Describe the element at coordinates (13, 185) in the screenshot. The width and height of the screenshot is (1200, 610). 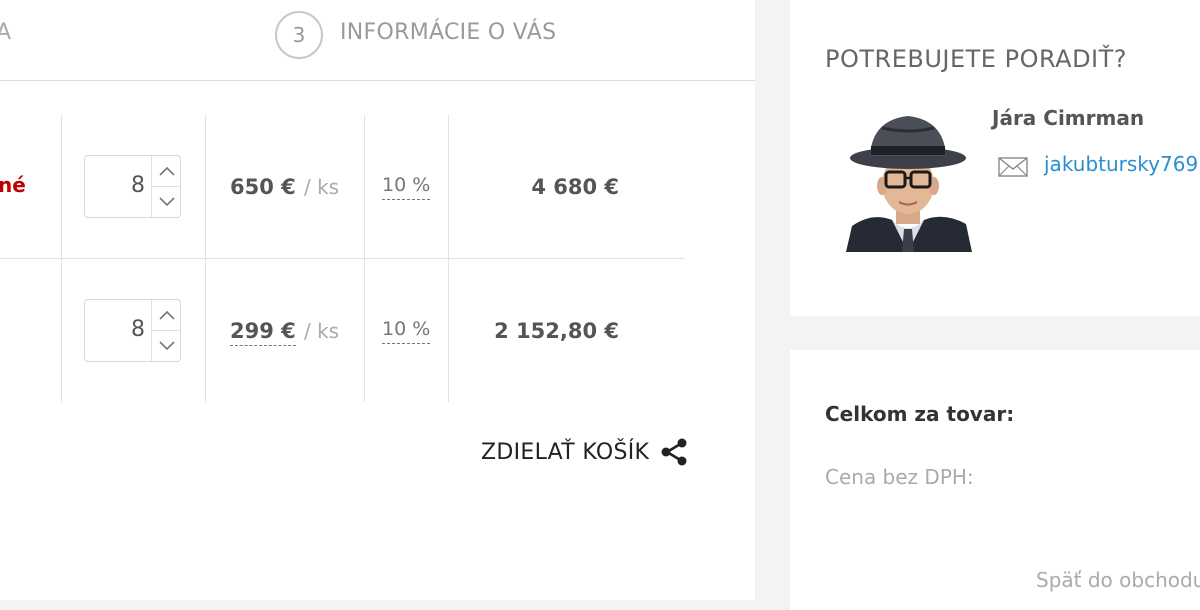
I see `product-name: né` at that location.